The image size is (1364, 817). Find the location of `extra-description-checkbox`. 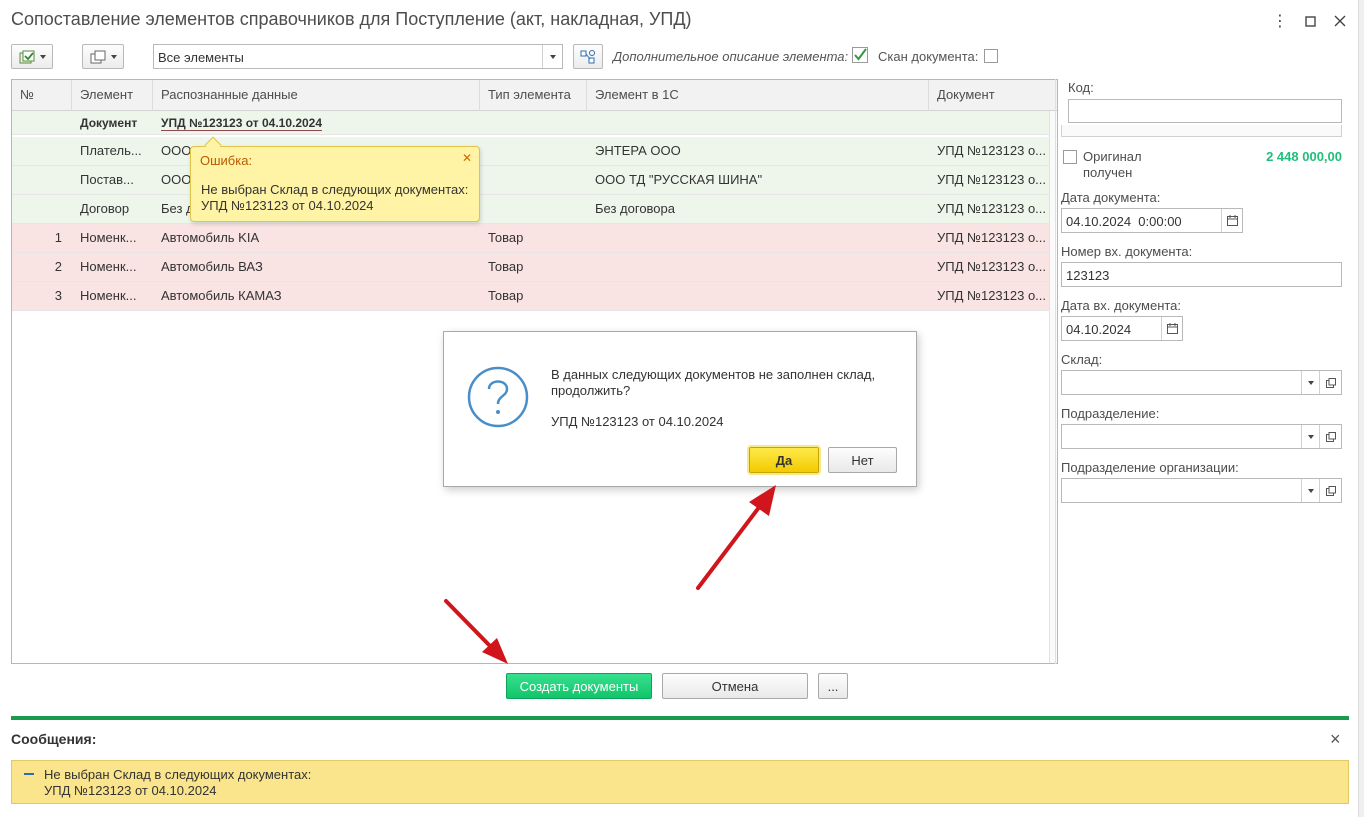

extra-description-checkbox is located at coordinates (860, 55).